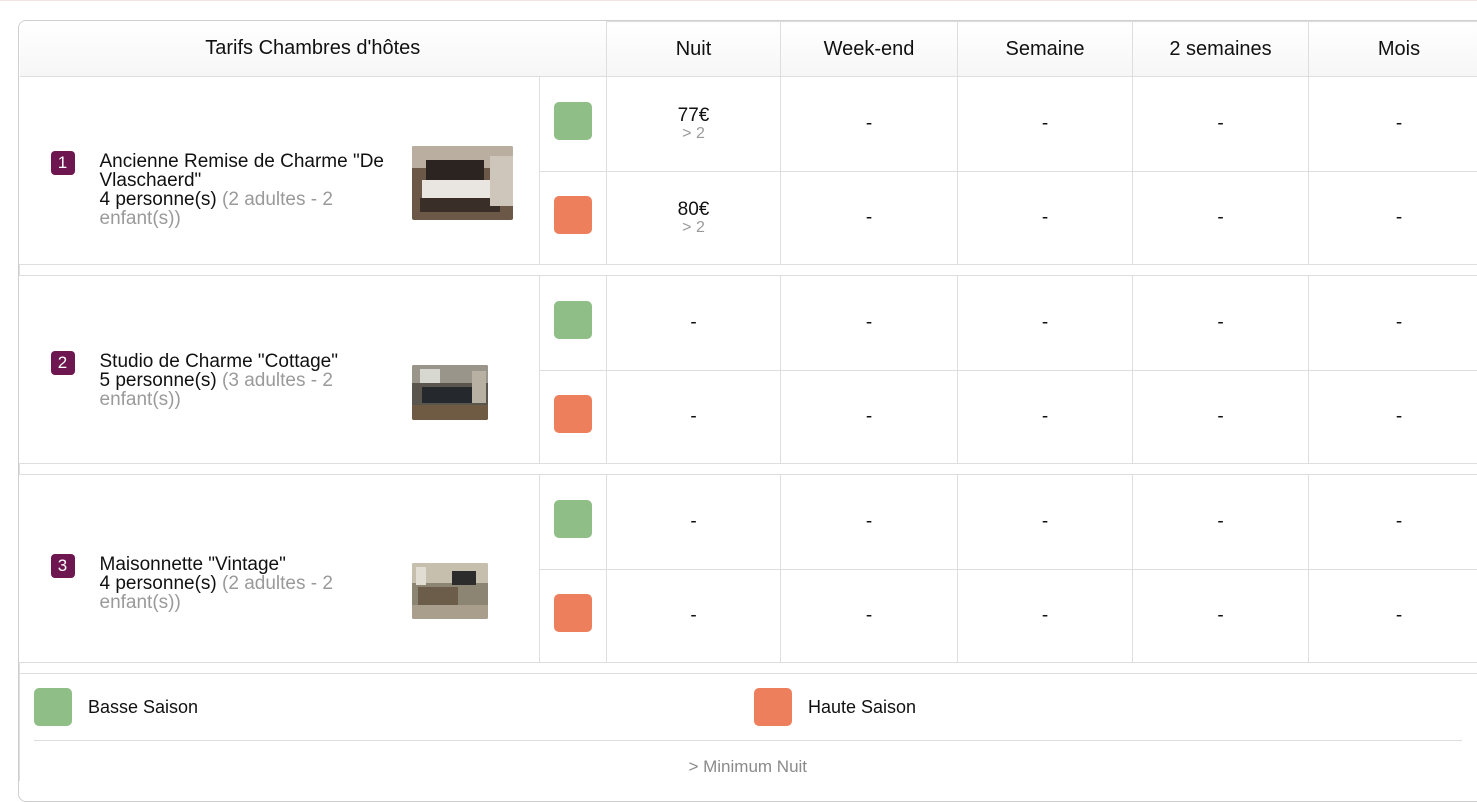 Image resolution: width=1477 pixels, height=802 pixels. What do you see at coordinates (694, 49) in the screenshot?
I see `col-header-nuit: Nuit` at bounding box center [694, 49].